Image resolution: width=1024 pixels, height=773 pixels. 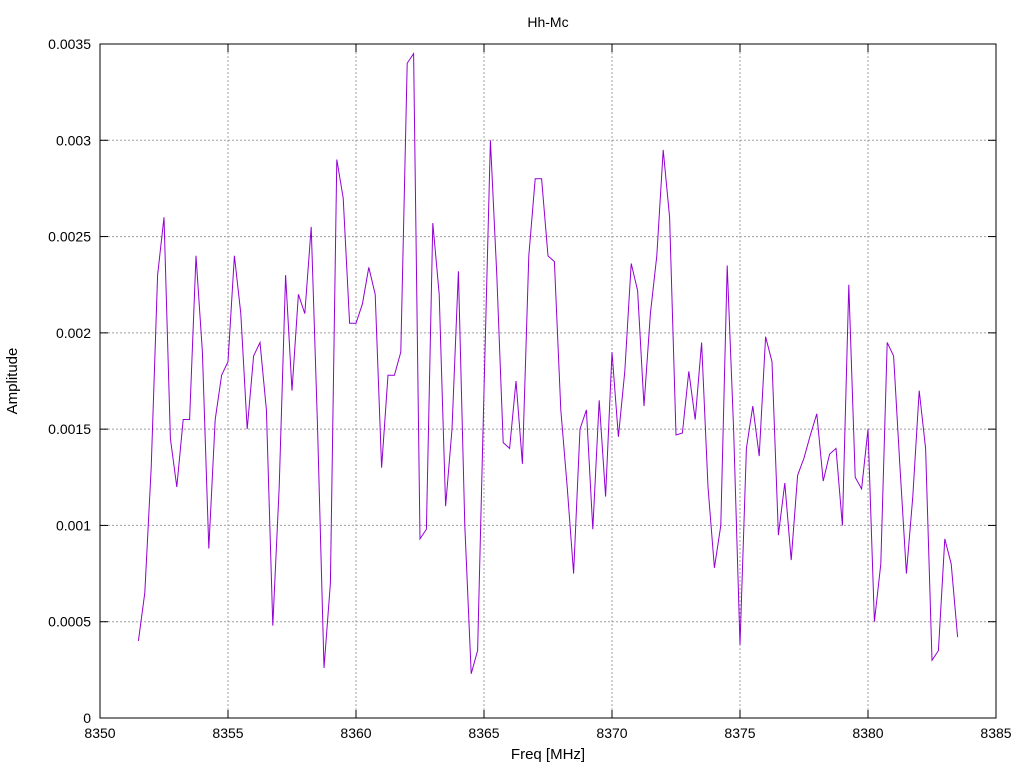 What do you see at coordinates (69, 622) in the screenshot?
I see `y-tick-label: 0.0005` at bounding box center [69, 622].